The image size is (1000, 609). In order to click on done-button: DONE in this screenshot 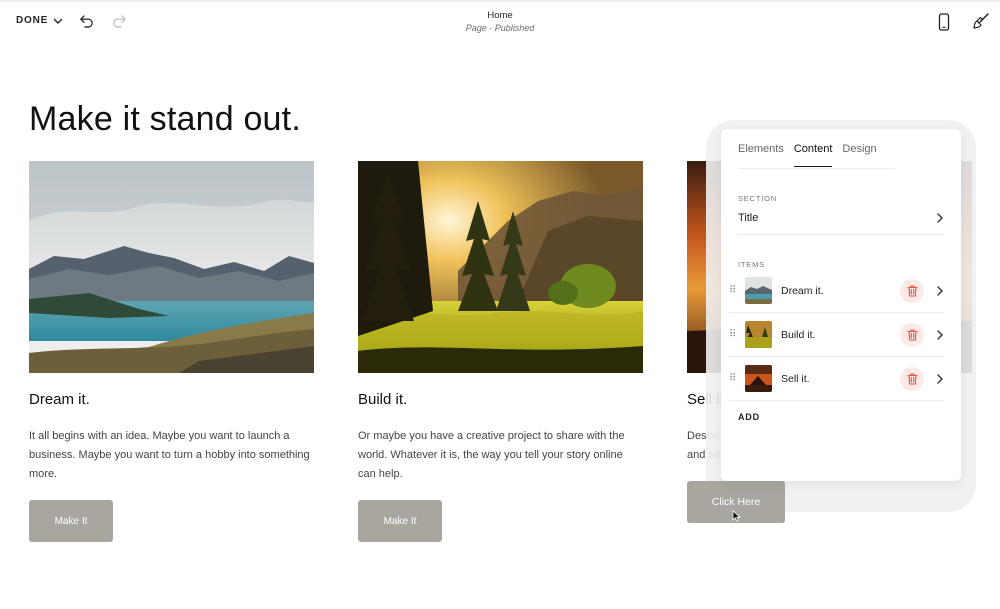, I will do `click(39, 20)`.